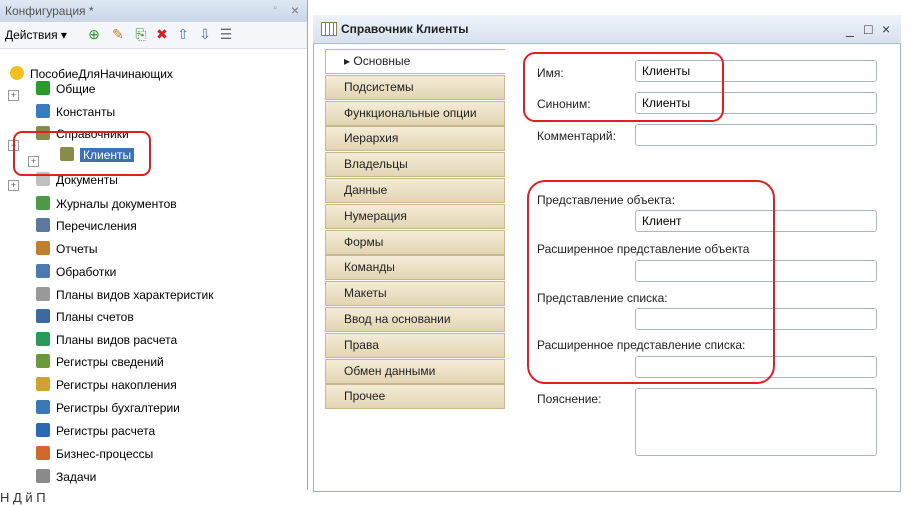 This screenshot has width=917, height=505. What do you see at coordinates (43, 384) in the screenshot?
I see `accum-register-icon` at bounding box center [43, 384].